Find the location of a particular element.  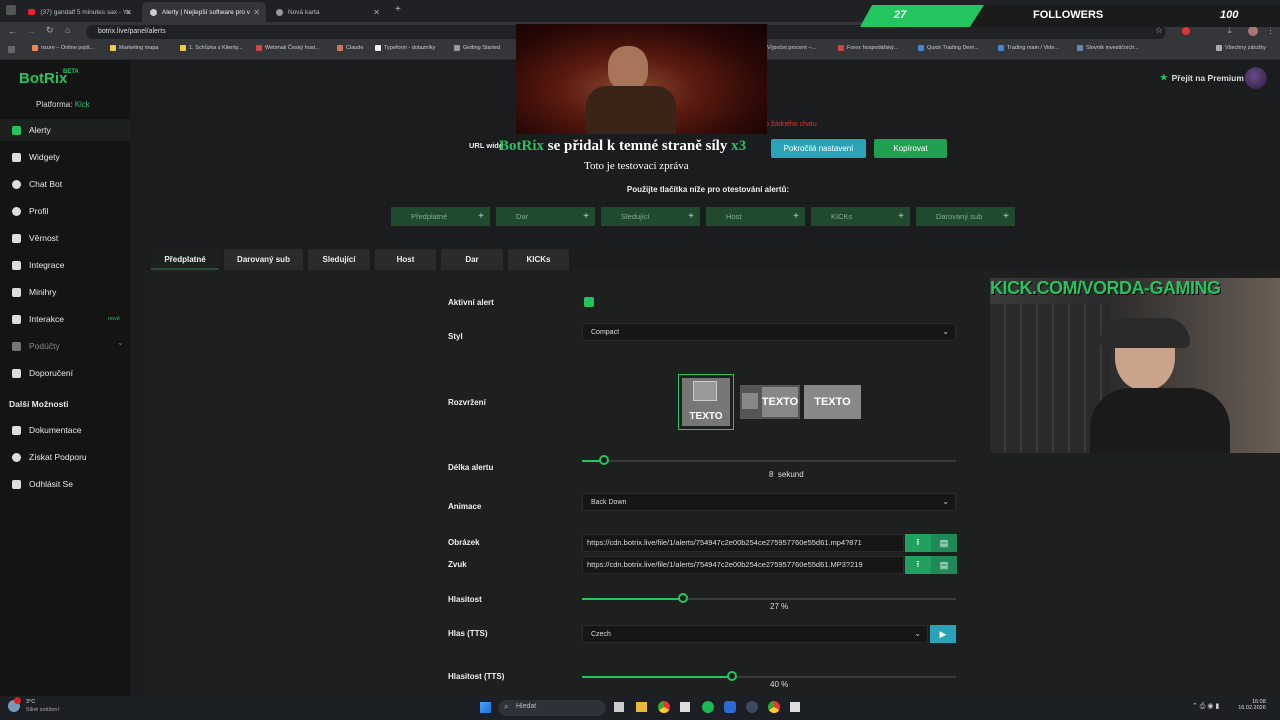

test-alert-button: Host + is located at coordinates (755, 216).